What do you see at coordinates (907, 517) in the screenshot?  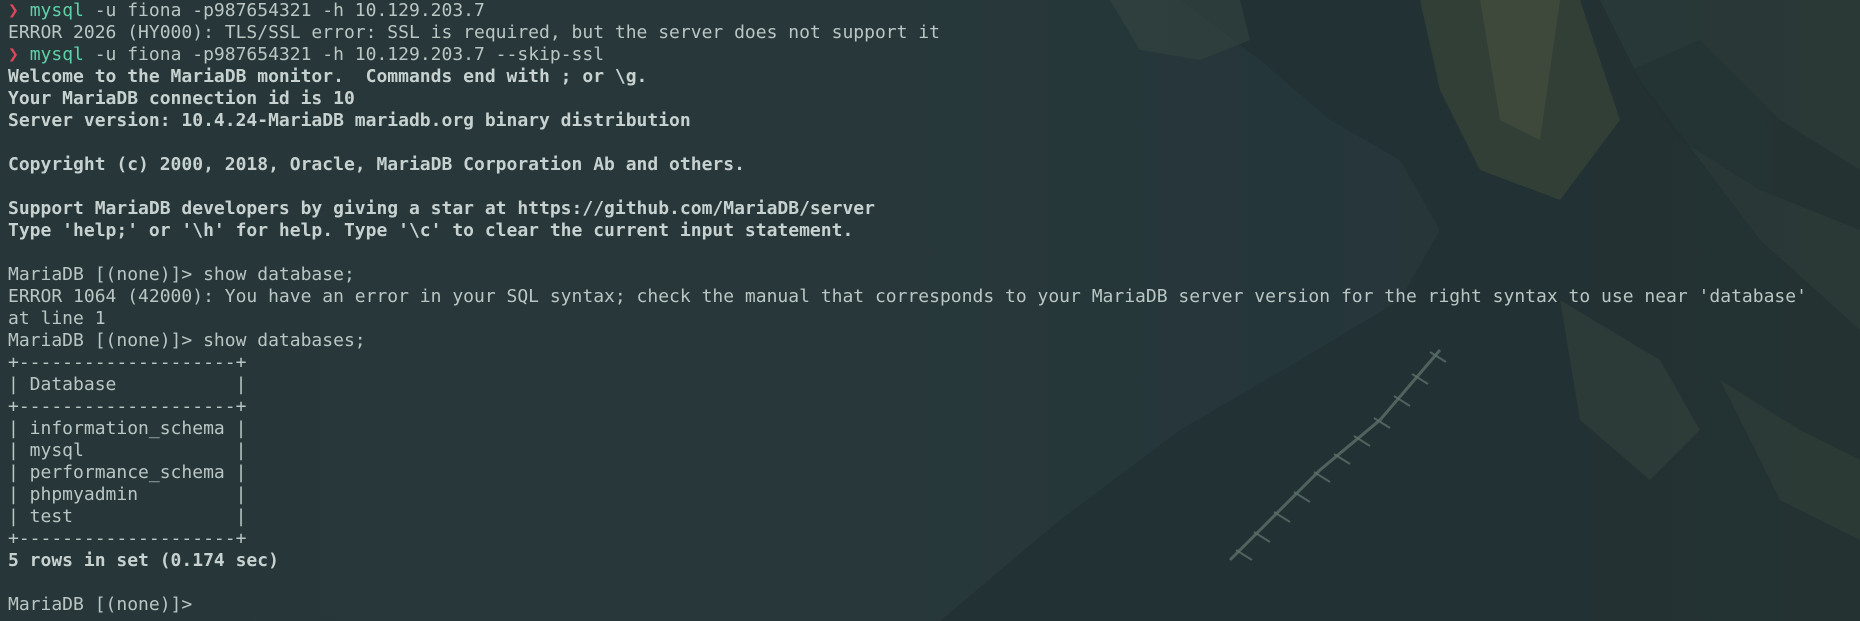 I see `output-line: | test |` at bounding box center [907, 517].